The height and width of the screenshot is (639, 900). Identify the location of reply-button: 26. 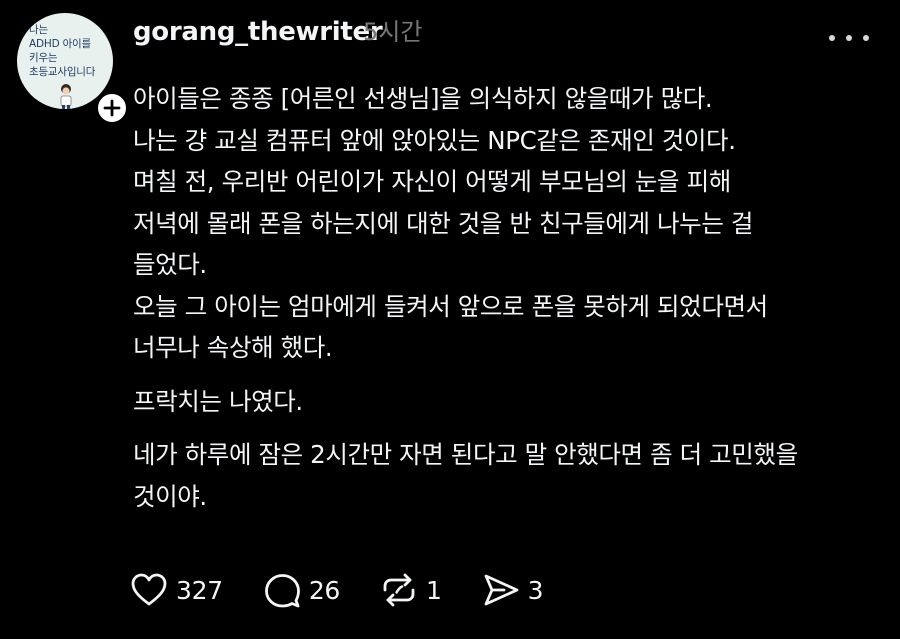
(301, 590).